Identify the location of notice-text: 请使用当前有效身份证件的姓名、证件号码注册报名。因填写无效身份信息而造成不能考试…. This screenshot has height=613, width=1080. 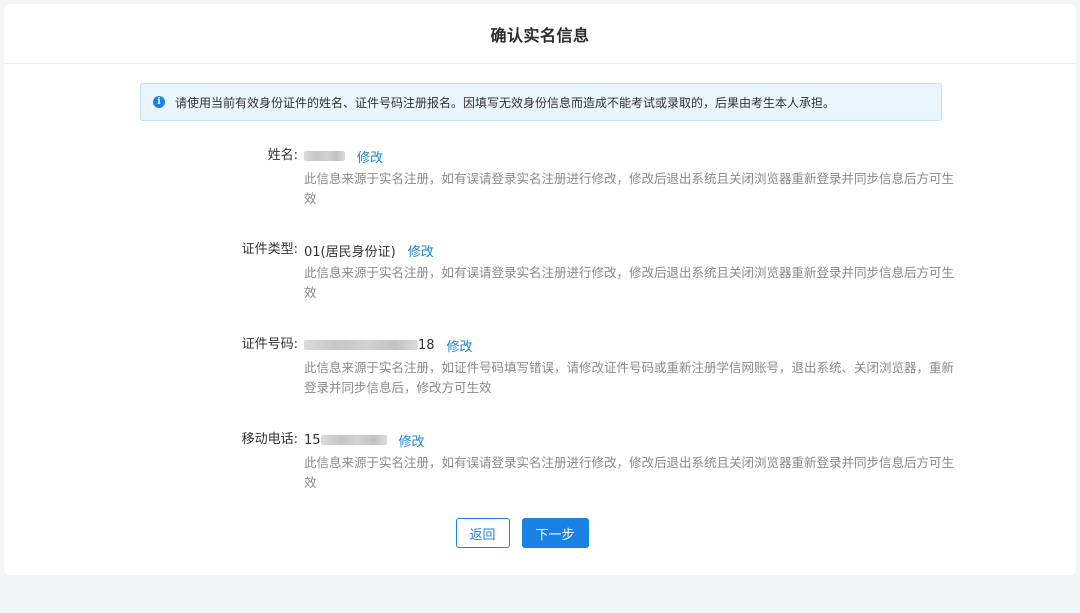
(505, 102).